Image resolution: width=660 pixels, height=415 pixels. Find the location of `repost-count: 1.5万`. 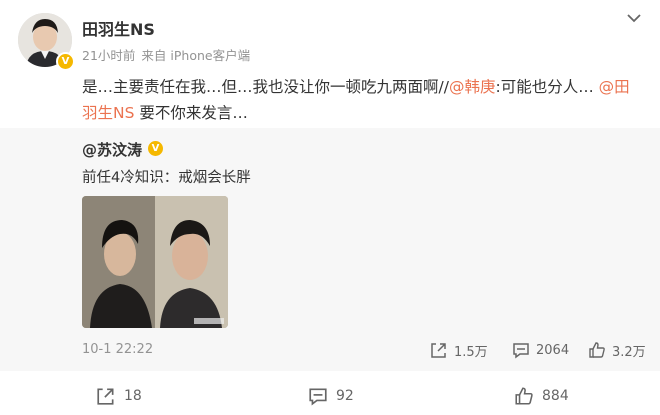

repost-count: 1.5万 is located at coordinates (471, 352).